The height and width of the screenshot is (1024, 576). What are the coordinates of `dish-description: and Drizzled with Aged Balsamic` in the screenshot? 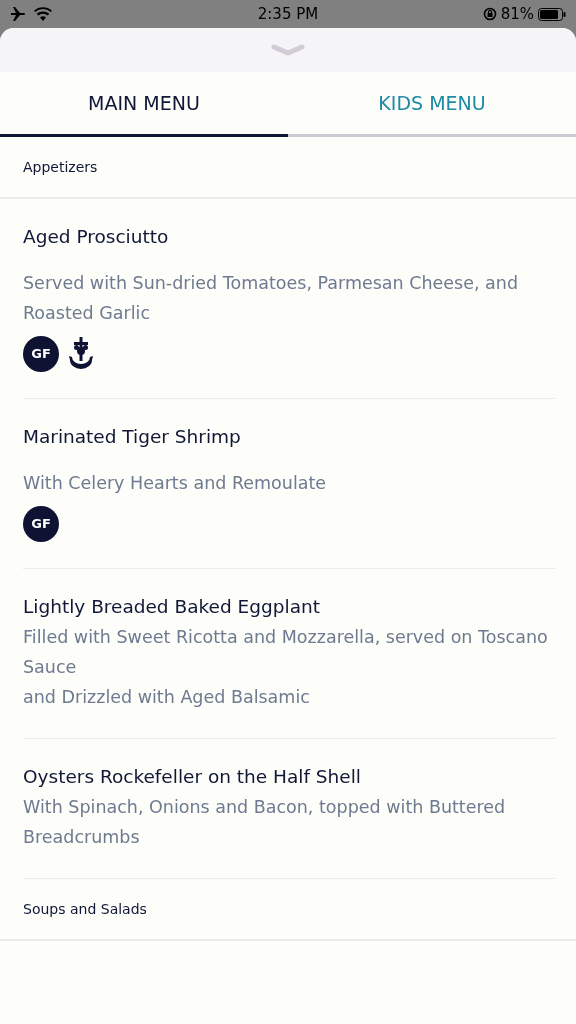 It's located at (167, 697).